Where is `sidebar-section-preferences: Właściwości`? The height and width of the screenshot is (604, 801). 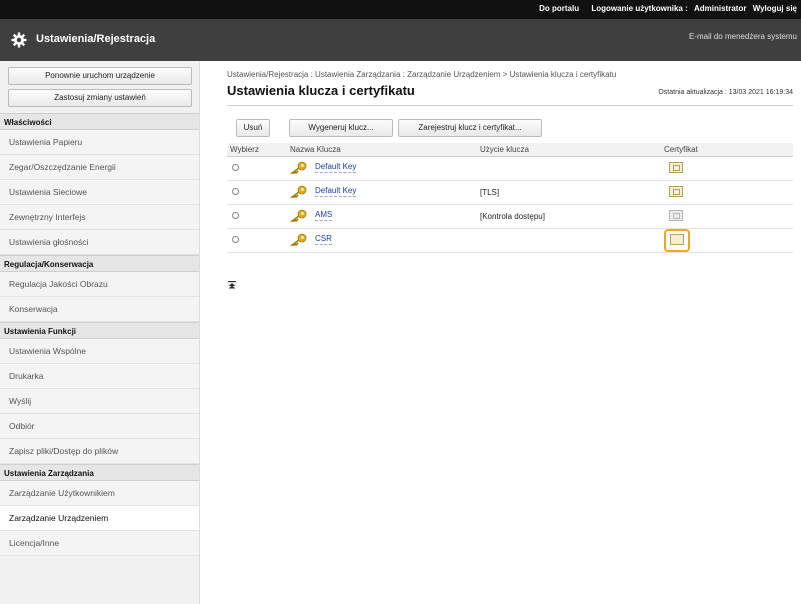 sidebar-section-preferences: Właściwości is located at coordinates (99, 121).